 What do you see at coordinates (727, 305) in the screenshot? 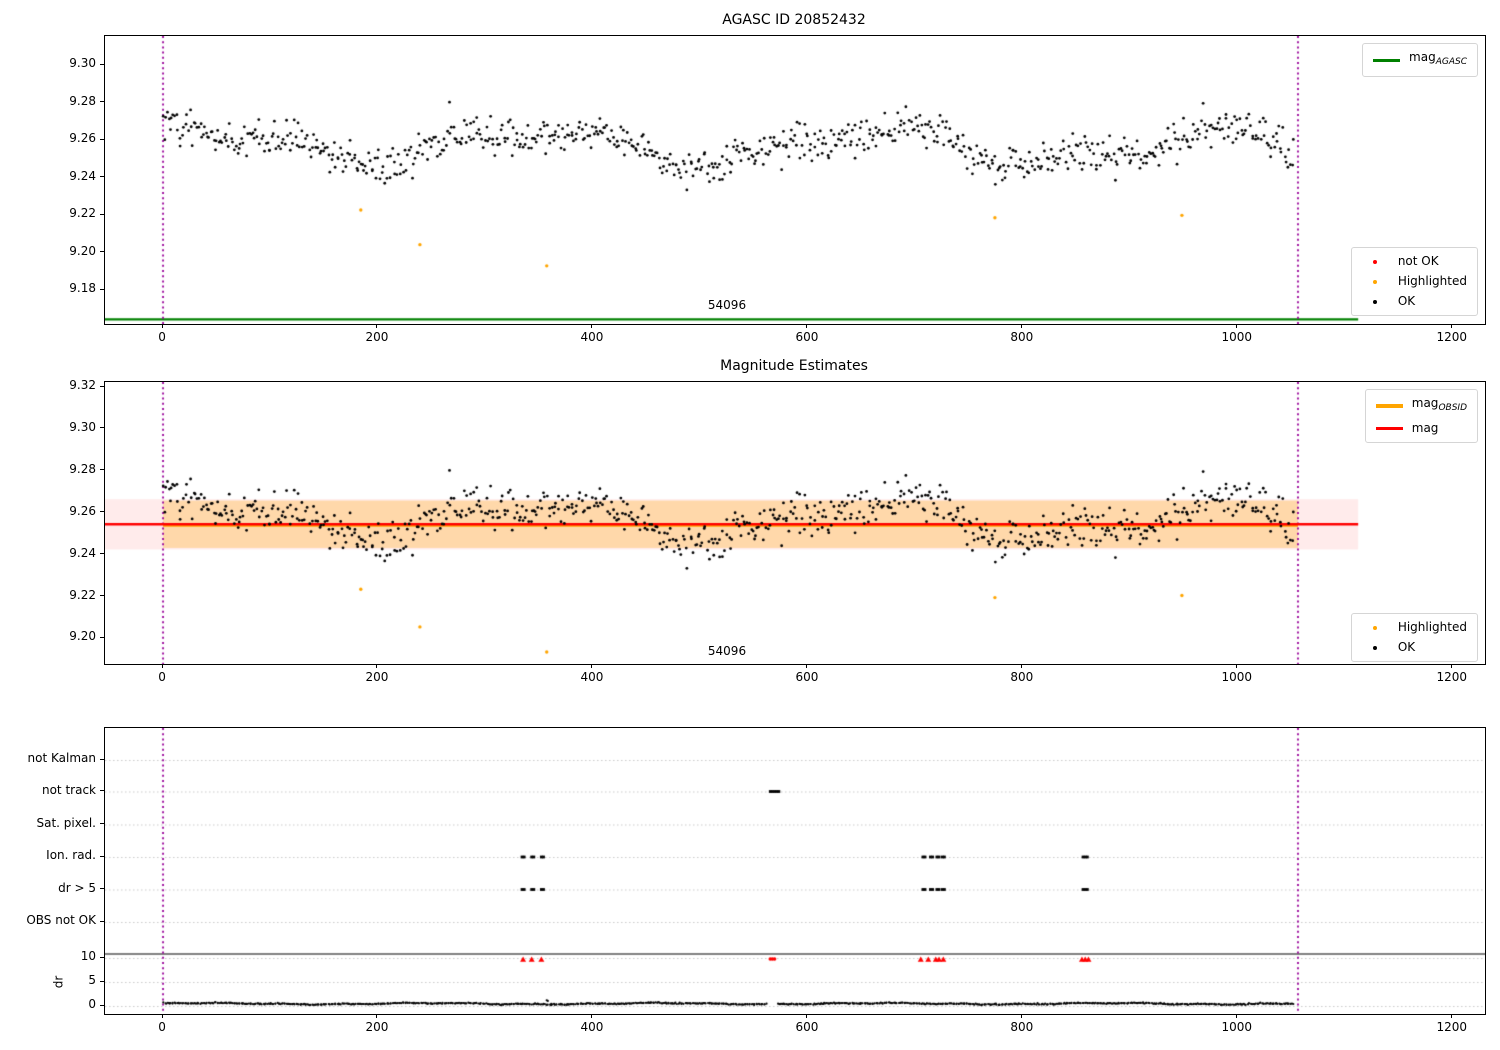
I see `obsid-annotation-top: 54096` at bounding box center [727, 305].